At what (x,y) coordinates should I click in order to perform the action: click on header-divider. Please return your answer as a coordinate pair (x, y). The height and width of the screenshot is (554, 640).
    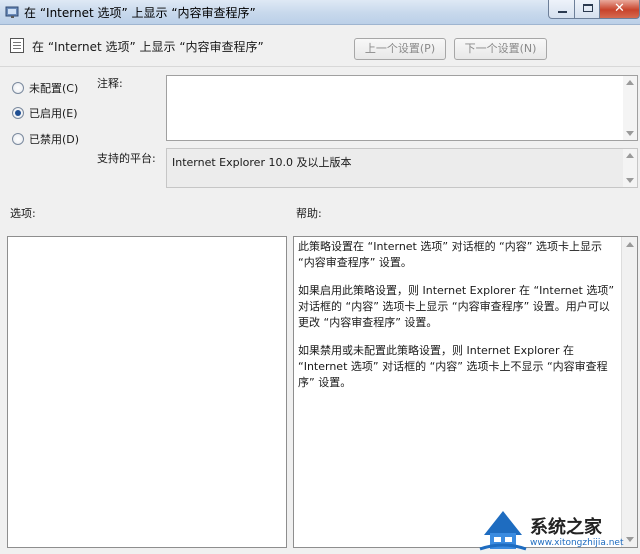
    Looking at the image, I should click on (320, 66).